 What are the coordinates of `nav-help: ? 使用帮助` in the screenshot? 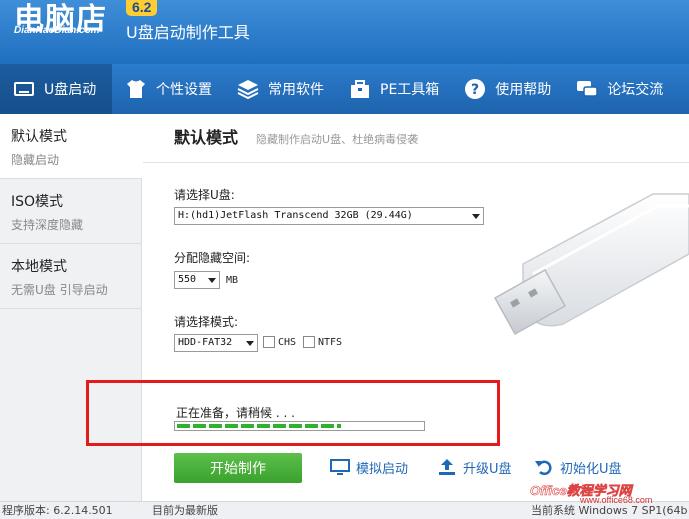 It's located at (507, 89).